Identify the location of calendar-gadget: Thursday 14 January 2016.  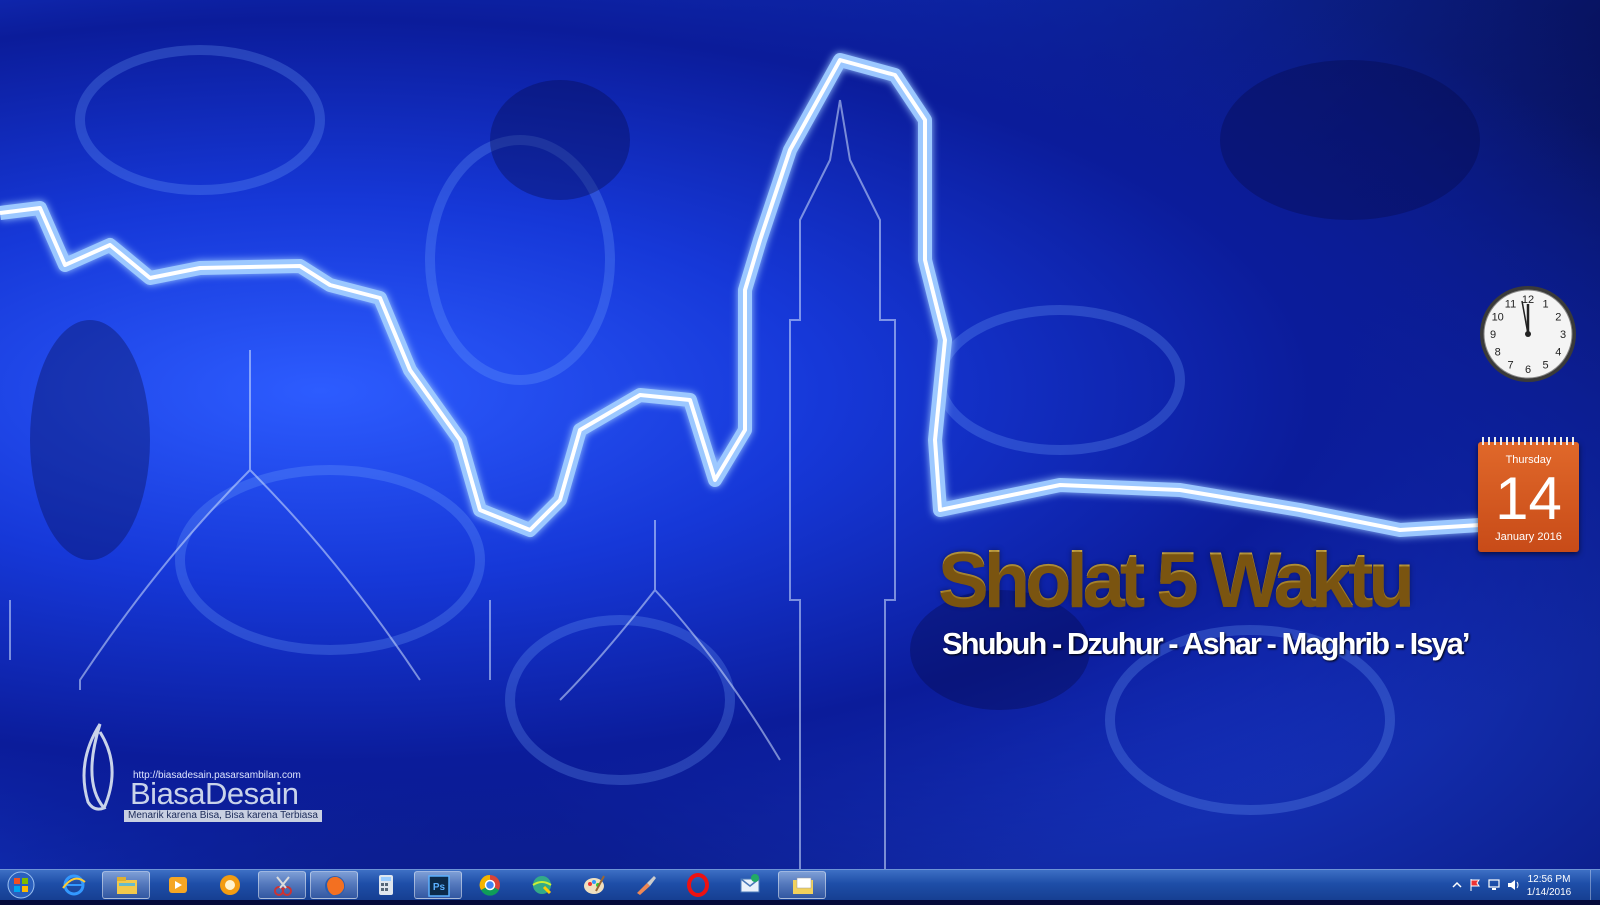
(1528, 494).